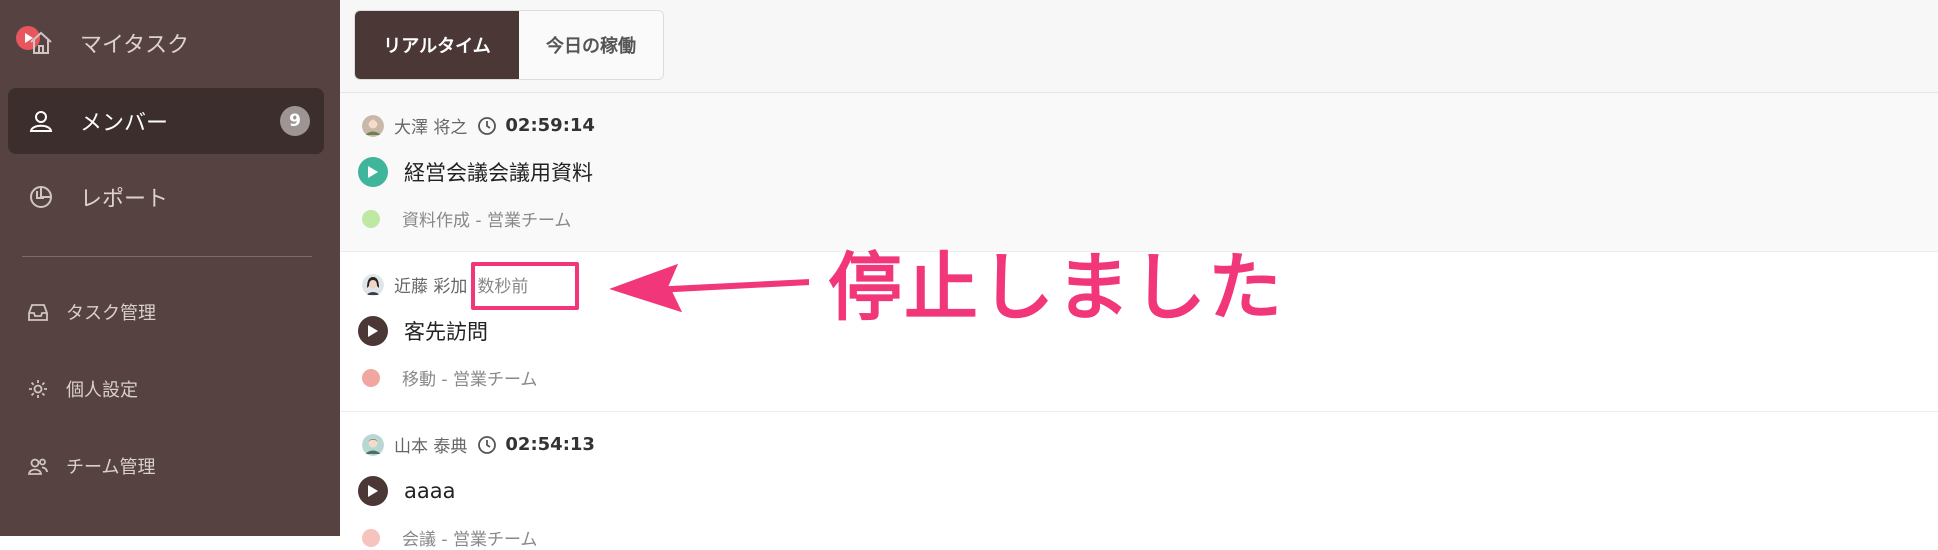 This screenshot has width=1938, height=550. Describe the element at coordinates (470, 380) in the screenshot. I see `project-name: 移動 - 営業チーム` at that location.